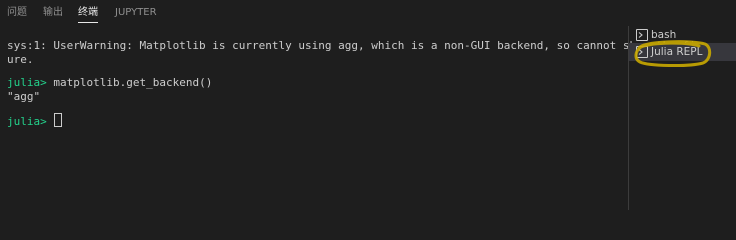  Describe the element at coordinates (58, 120) in the screenshot. I see `text-cursor` at that location.